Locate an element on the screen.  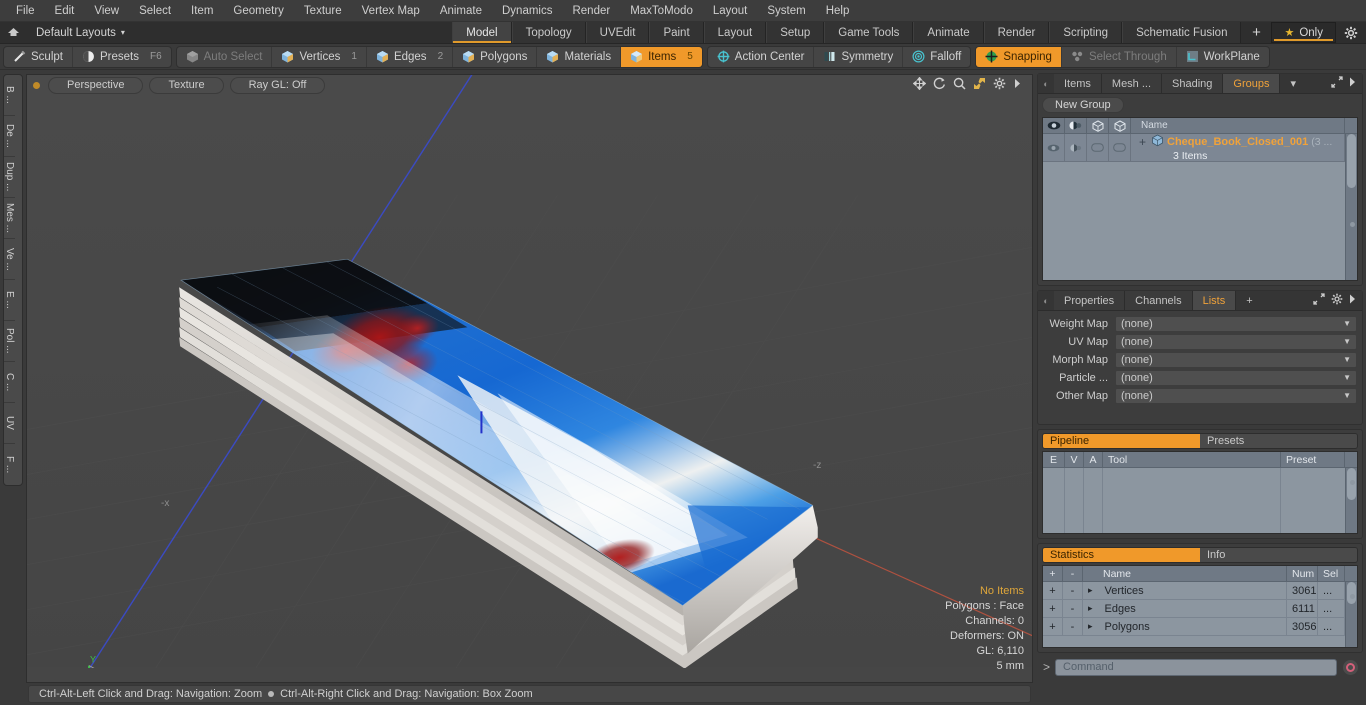
groups-tree-empty-area is located at coordinates (1194, 221).